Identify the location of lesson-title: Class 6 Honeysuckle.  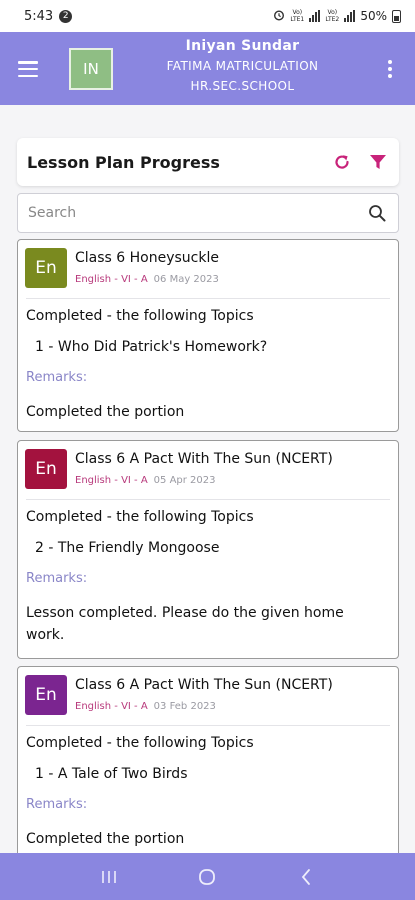
(147, 258).